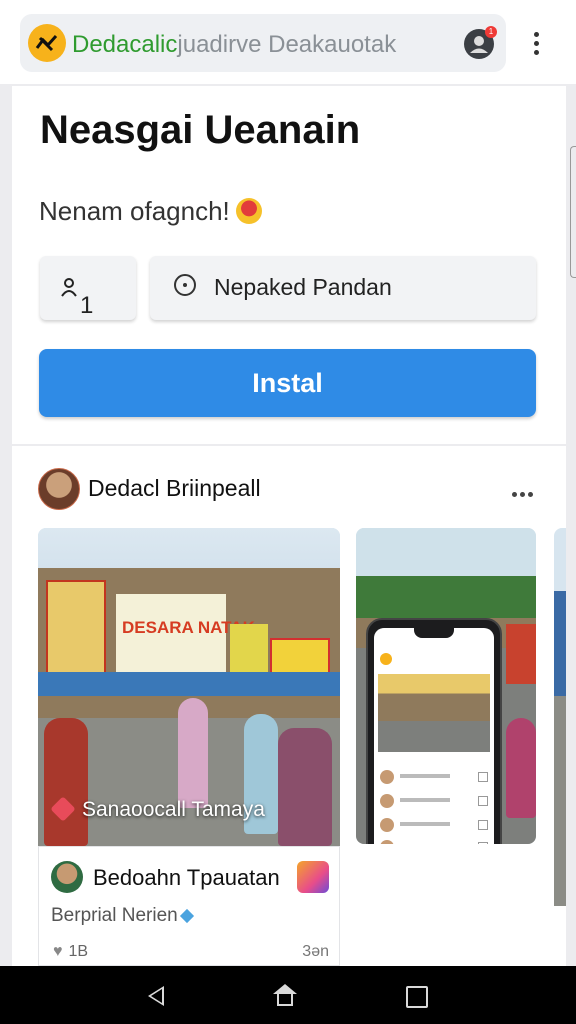  Describe the element at coordinates (573, 212) in the screenshot. I see `scroll-indicator` at that location.